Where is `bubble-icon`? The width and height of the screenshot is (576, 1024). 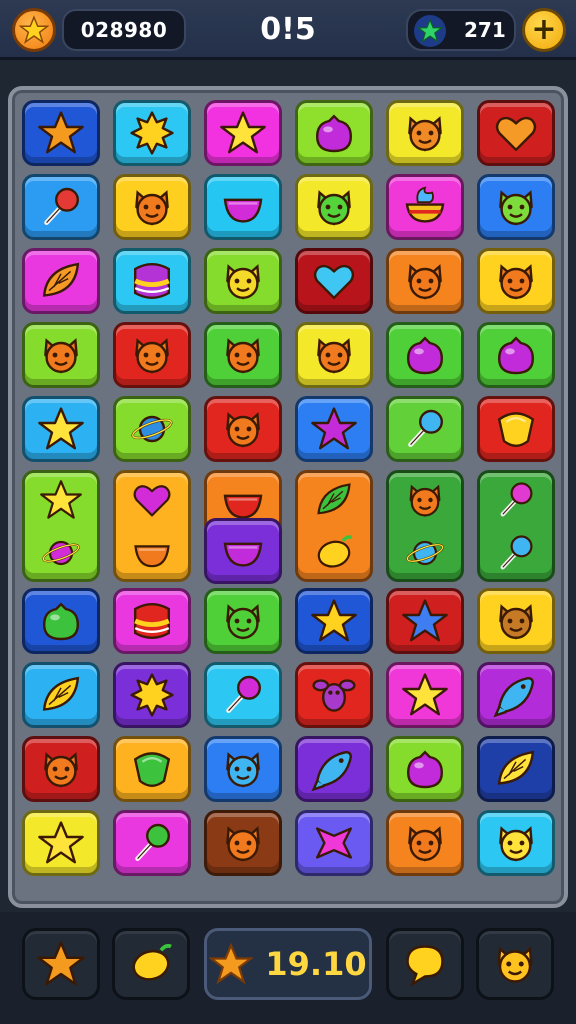
bubble-icon is located at coordinates (425, 966).